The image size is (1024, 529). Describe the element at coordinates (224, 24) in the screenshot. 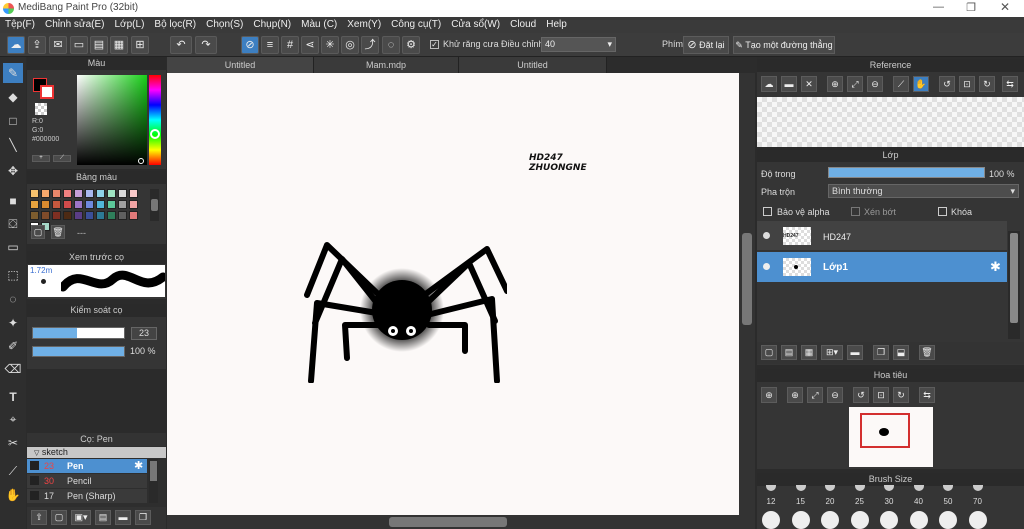

I see `menu-item: Chọn(S)` at that location.